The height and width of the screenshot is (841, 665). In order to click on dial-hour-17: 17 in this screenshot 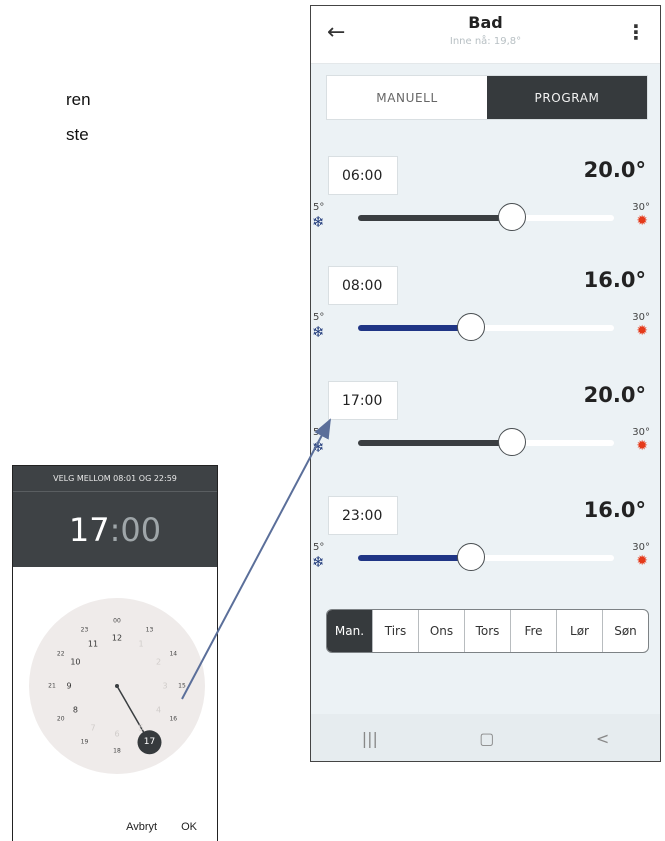, I will do `click(149, 742)`.